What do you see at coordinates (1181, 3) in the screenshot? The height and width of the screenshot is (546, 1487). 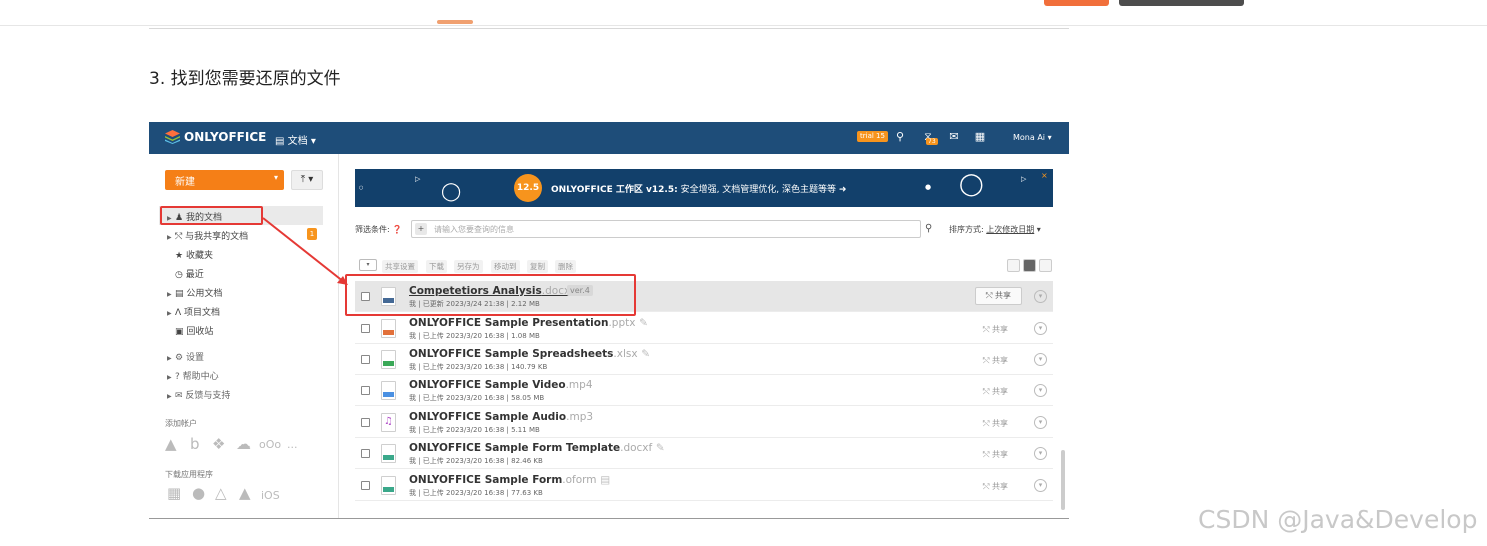 I see `header-dark-button` at bounding box center [1181, 3].